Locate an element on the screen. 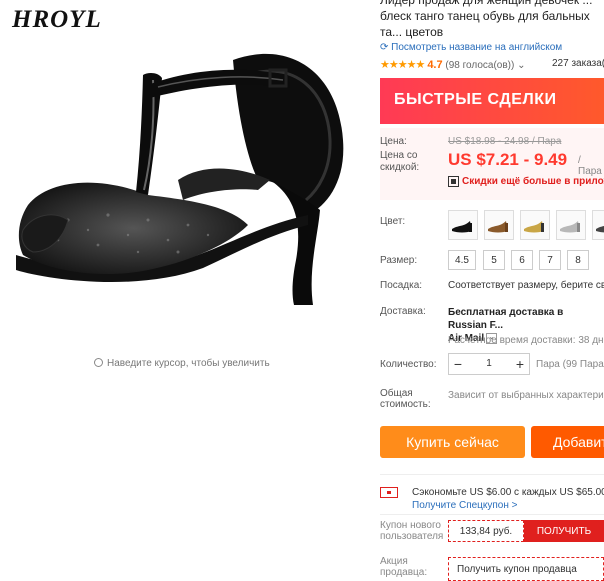  total-label: Общая стоимость: is located at coordinates (405, 399).